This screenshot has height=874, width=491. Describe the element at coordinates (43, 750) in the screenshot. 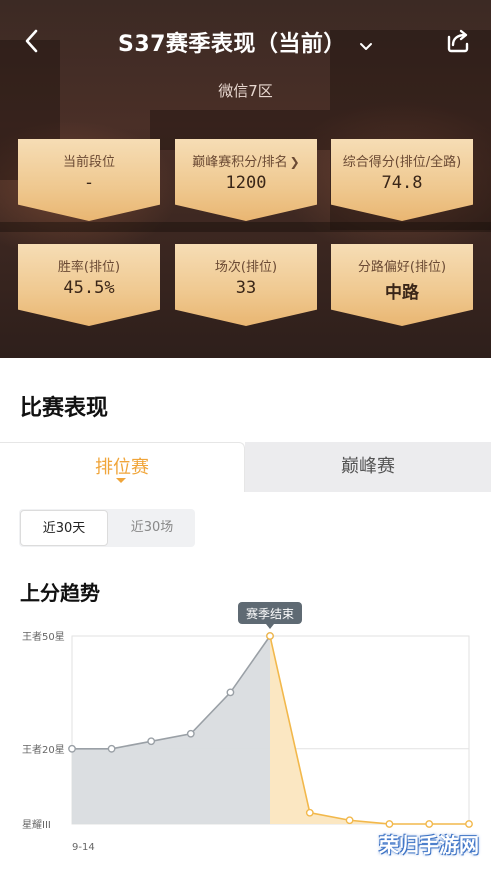

I see `y-tick-label: 王者20星` at that location.